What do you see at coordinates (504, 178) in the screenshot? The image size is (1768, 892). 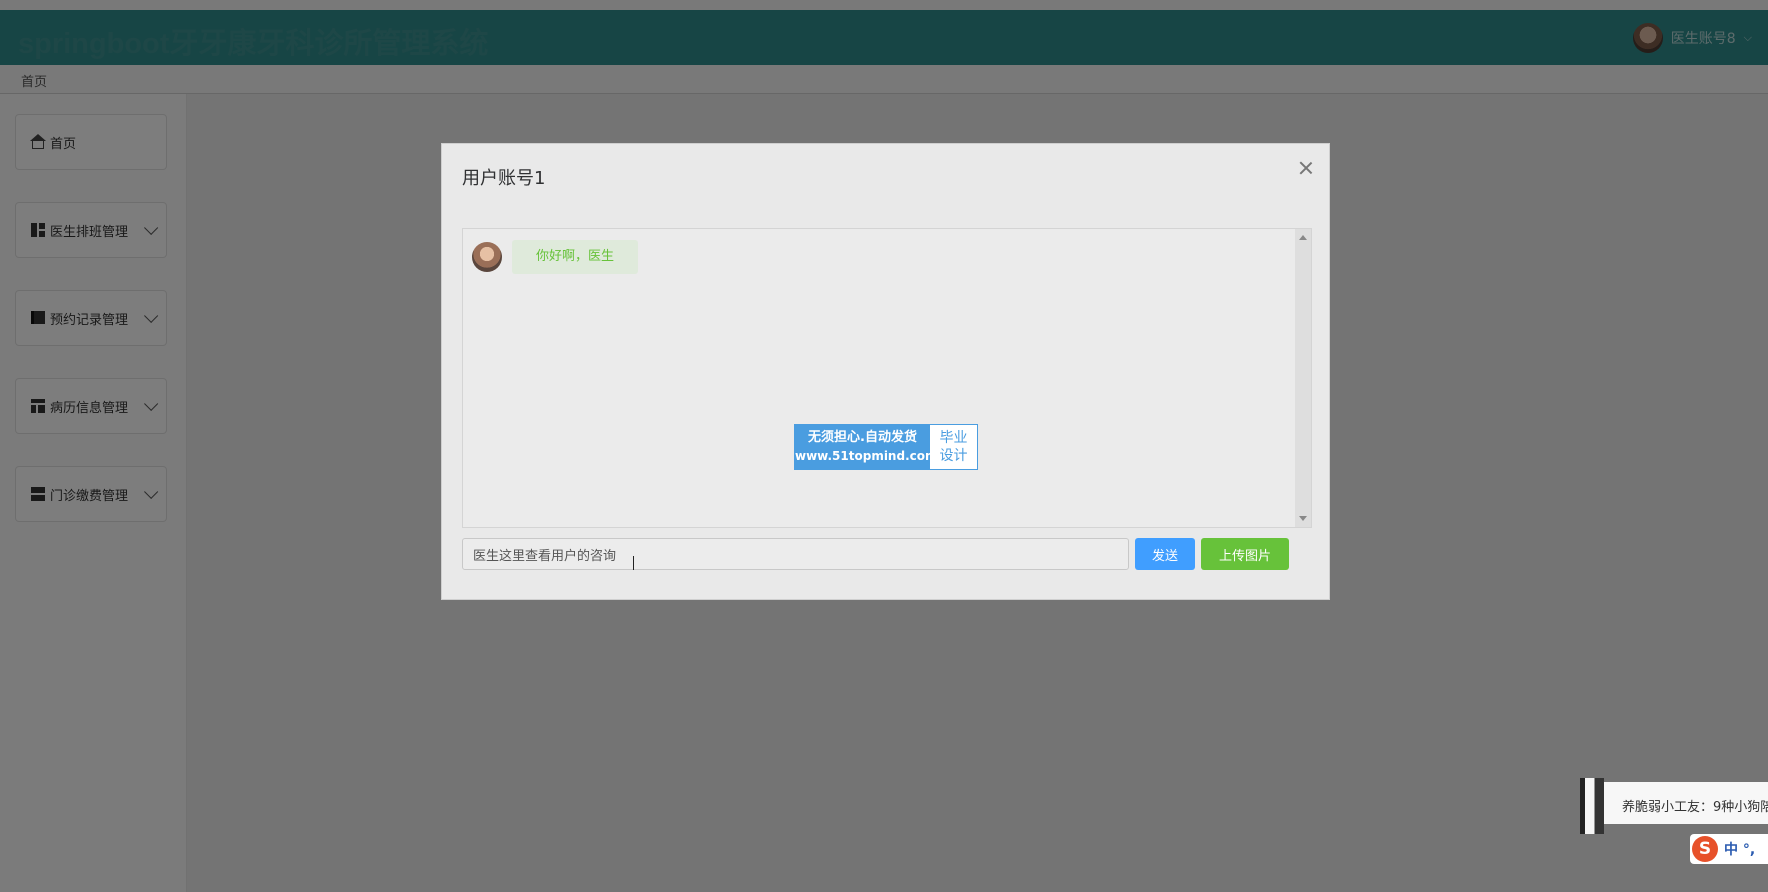 I see `dialog-title: 用户账号1` at bounding box center [504, 178].